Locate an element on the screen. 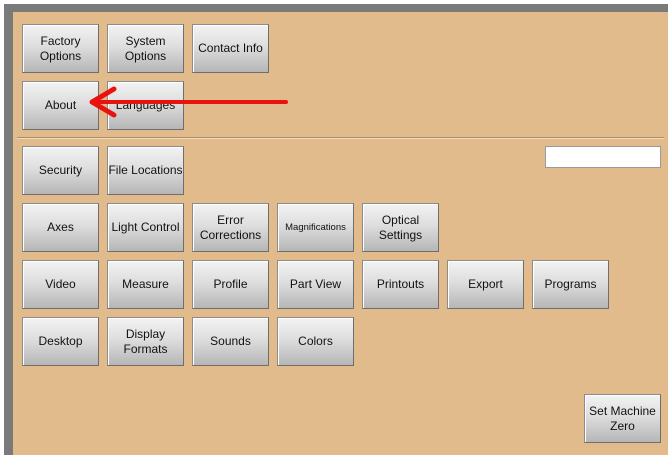  measure-button: Measure is located at coordinates (145, 284).